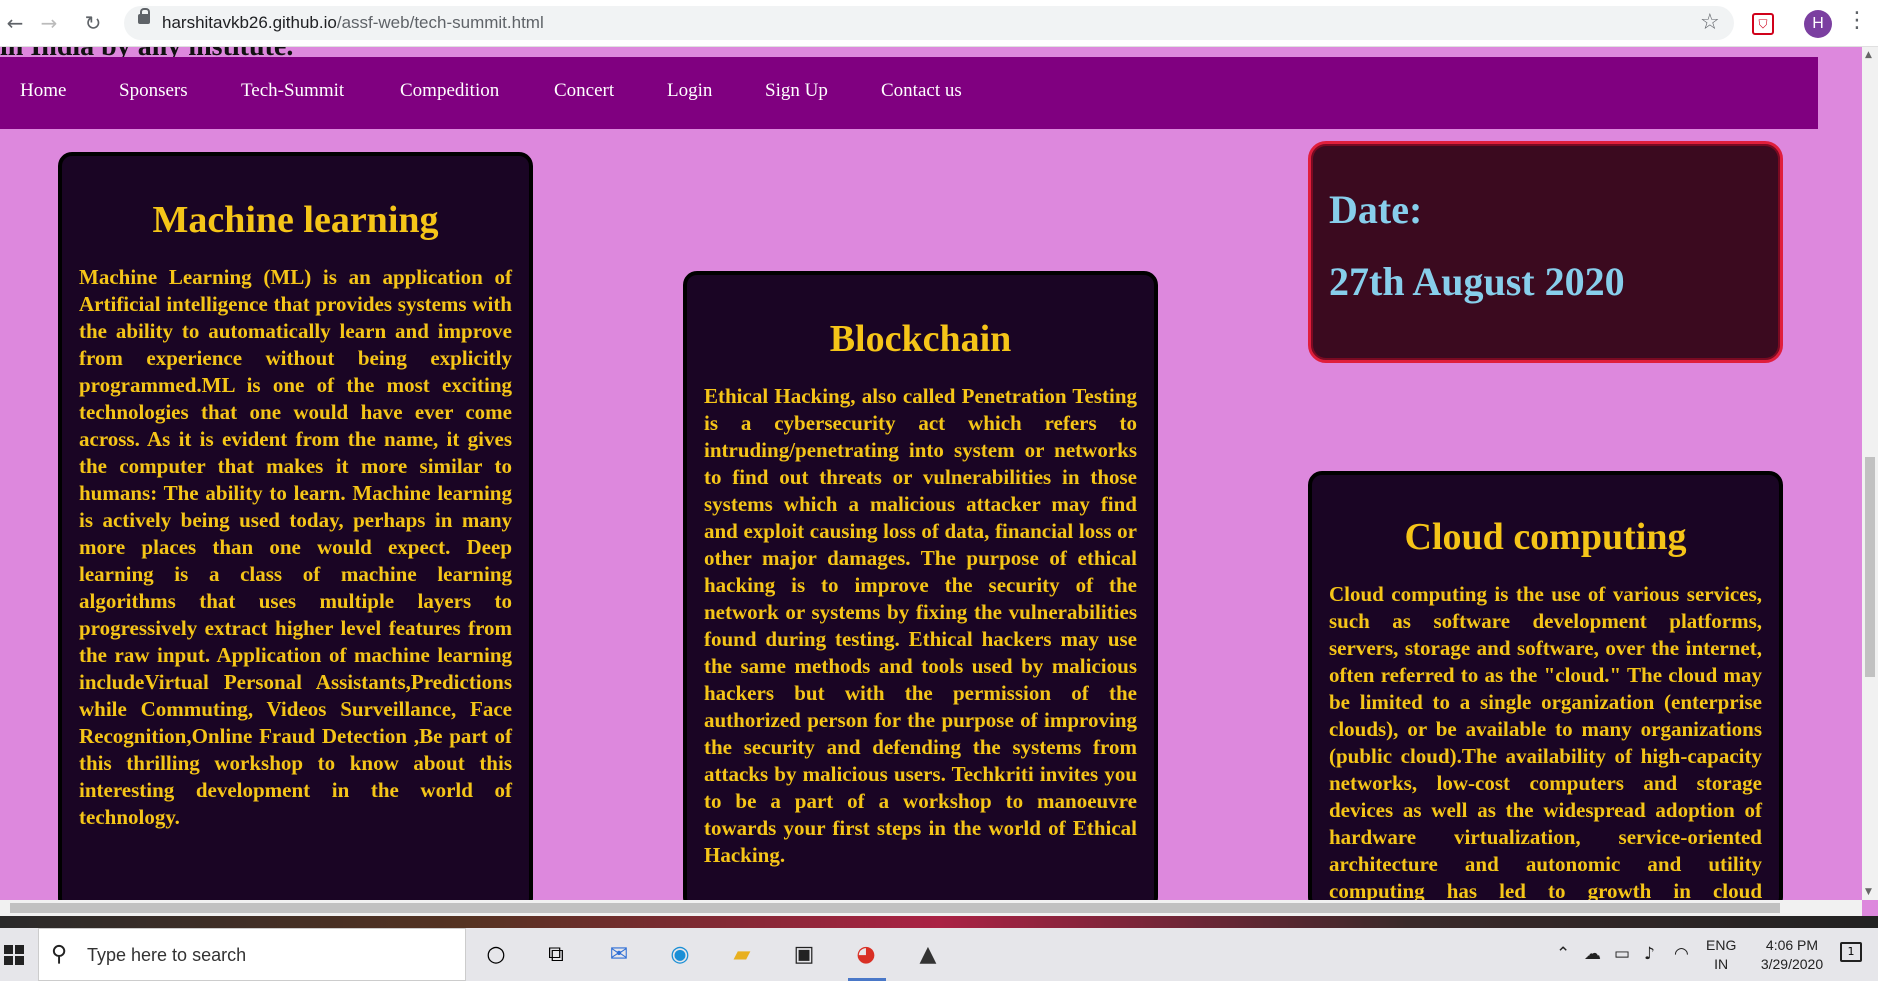 Image resolution: width=1878 pixels, height=981 pixels. Describe the element at coordinates (295, 220) in the screenshot. I see `card-title: Machine learning` at that location.